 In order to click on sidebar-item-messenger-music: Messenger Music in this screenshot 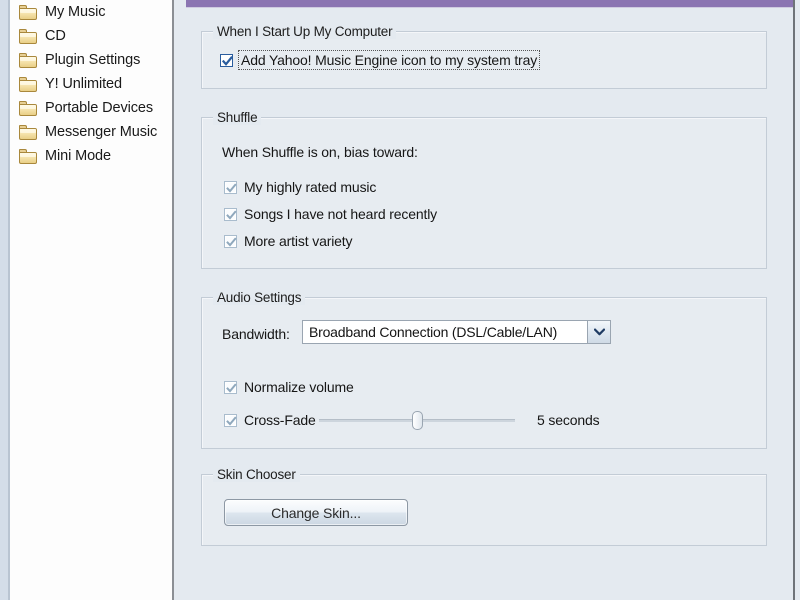, I will do `click(91, 132)`.